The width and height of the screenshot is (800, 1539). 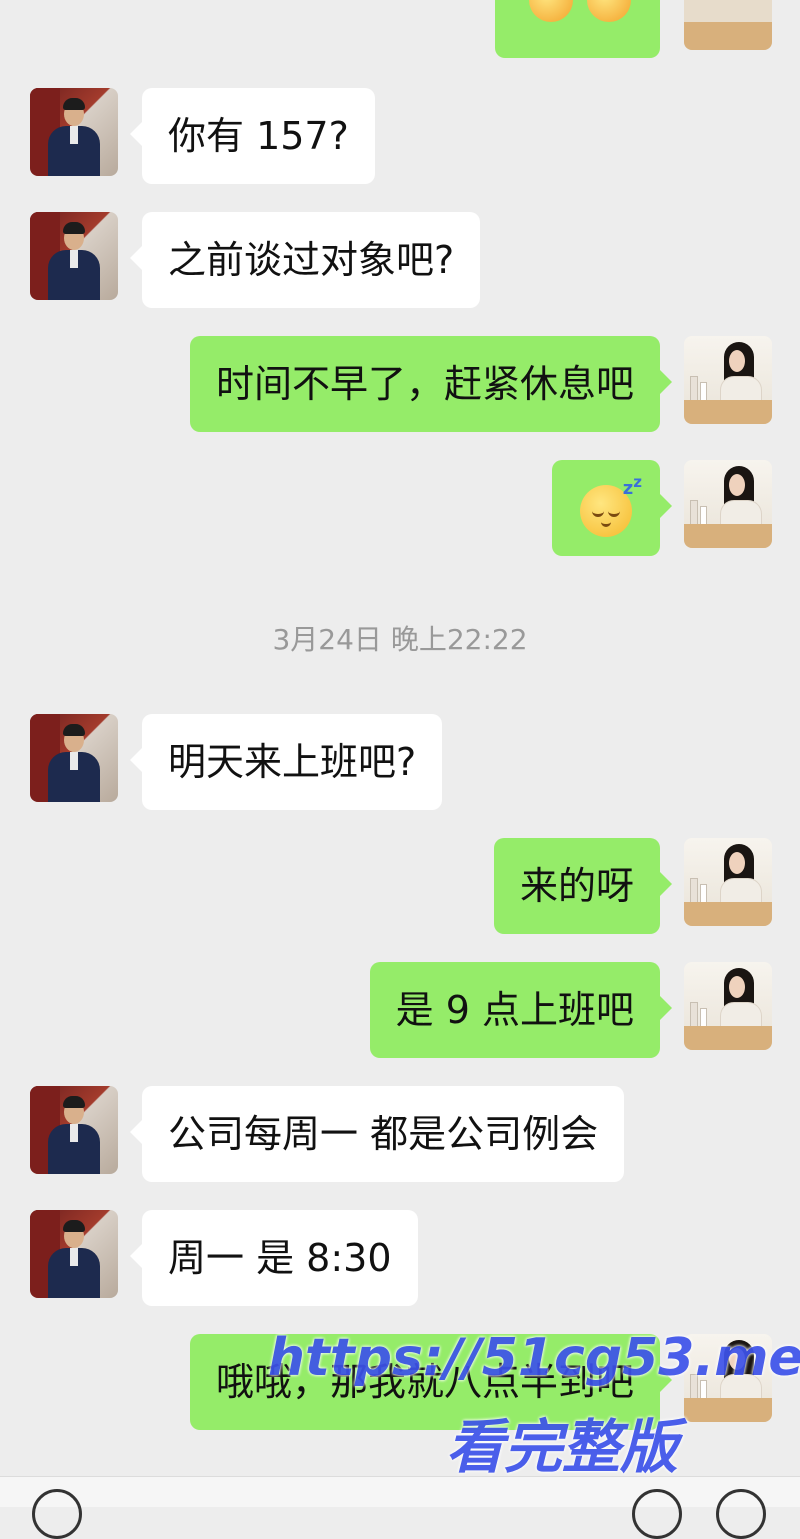 I want to click on message-bubble: 明天来上班吧?, so click(x=286, y=762).